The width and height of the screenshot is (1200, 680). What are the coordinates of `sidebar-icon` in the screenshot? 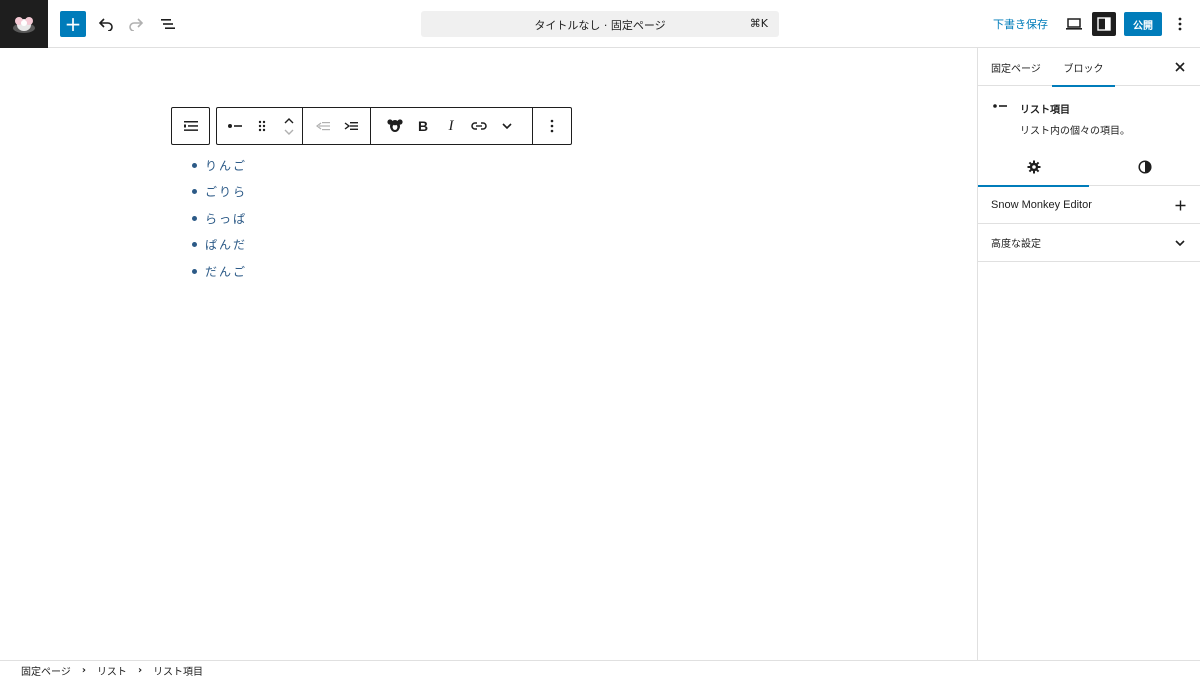 It's located at (1104, 24).